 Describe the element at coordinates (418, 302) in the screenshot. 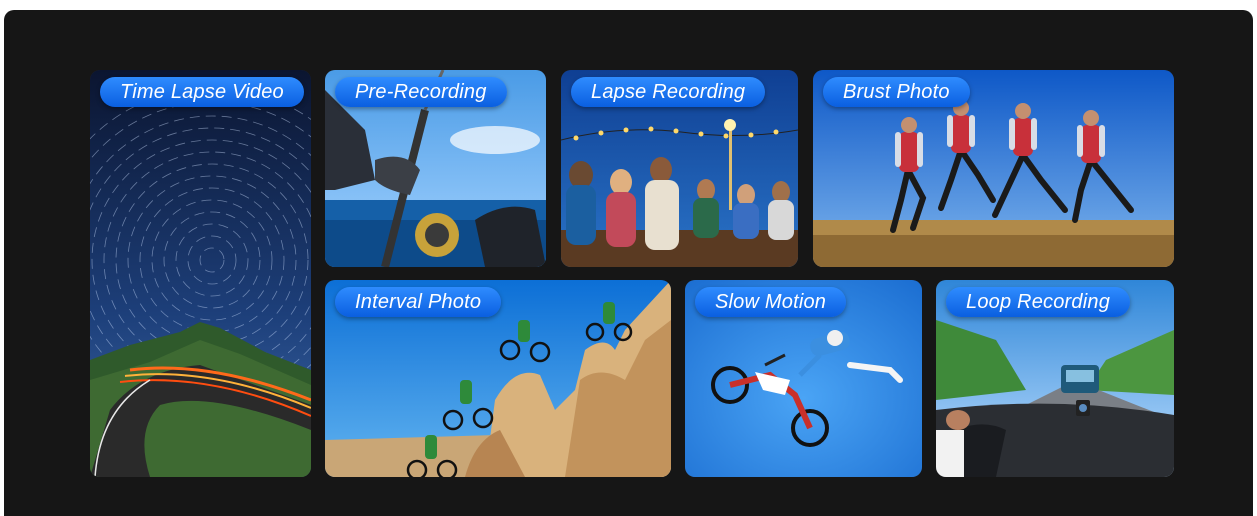

I see `interval-photo-label: Interval Photo` at that location.